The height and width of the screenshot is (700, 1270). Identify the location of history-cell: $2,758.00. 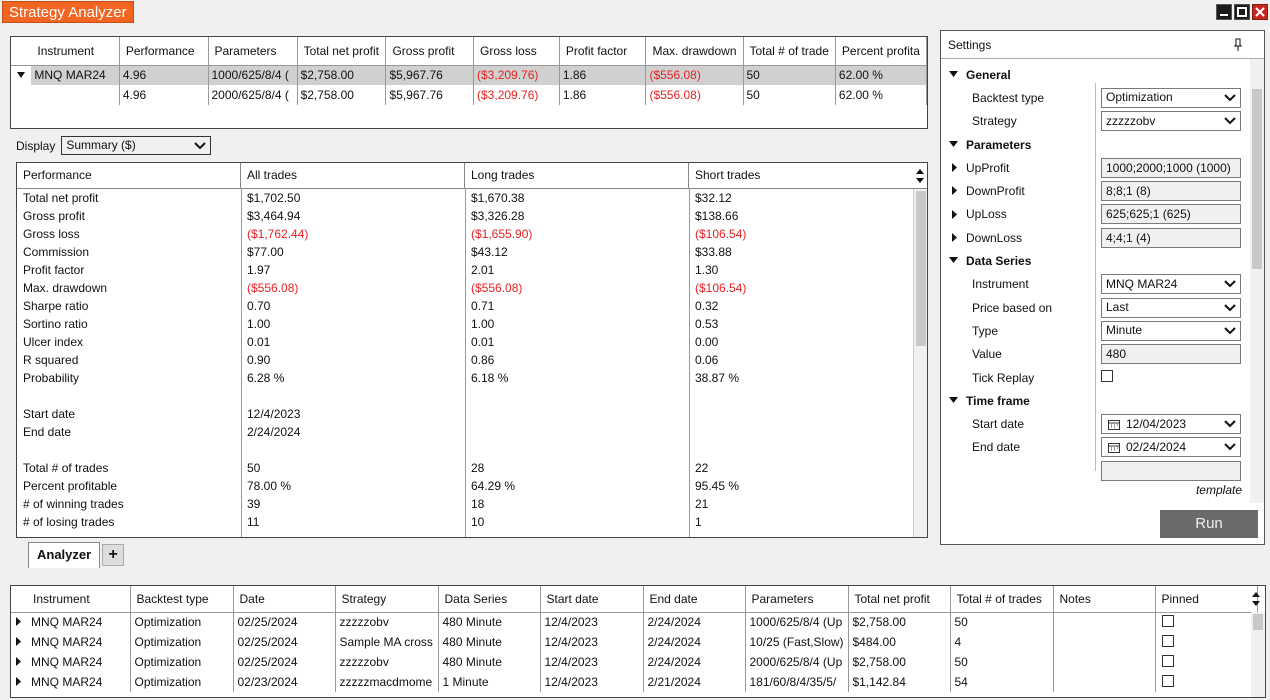
(899, 622).